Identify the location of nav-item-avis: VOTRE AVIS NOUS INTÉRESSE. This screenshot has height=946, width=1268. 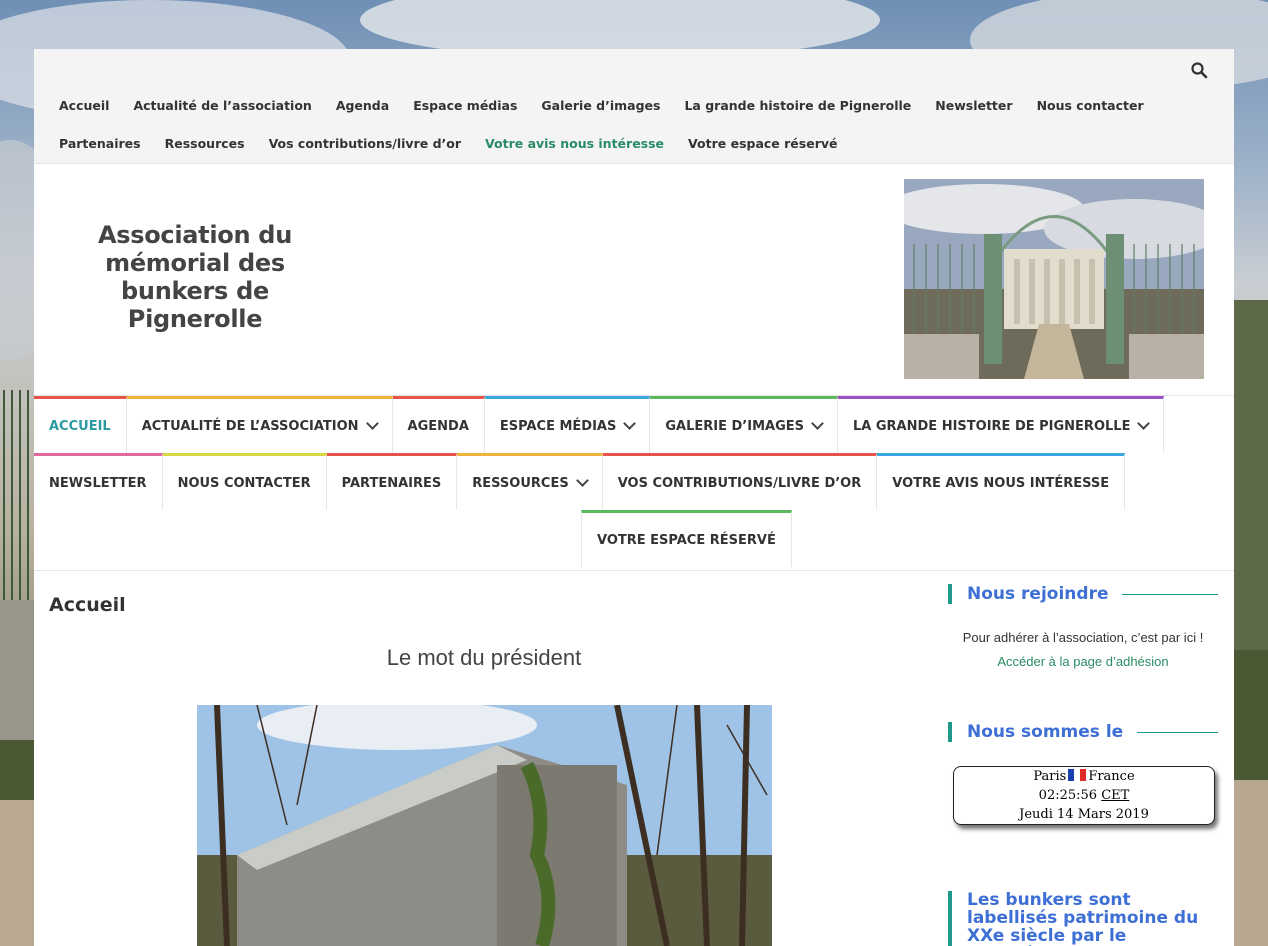
(1001, 481).